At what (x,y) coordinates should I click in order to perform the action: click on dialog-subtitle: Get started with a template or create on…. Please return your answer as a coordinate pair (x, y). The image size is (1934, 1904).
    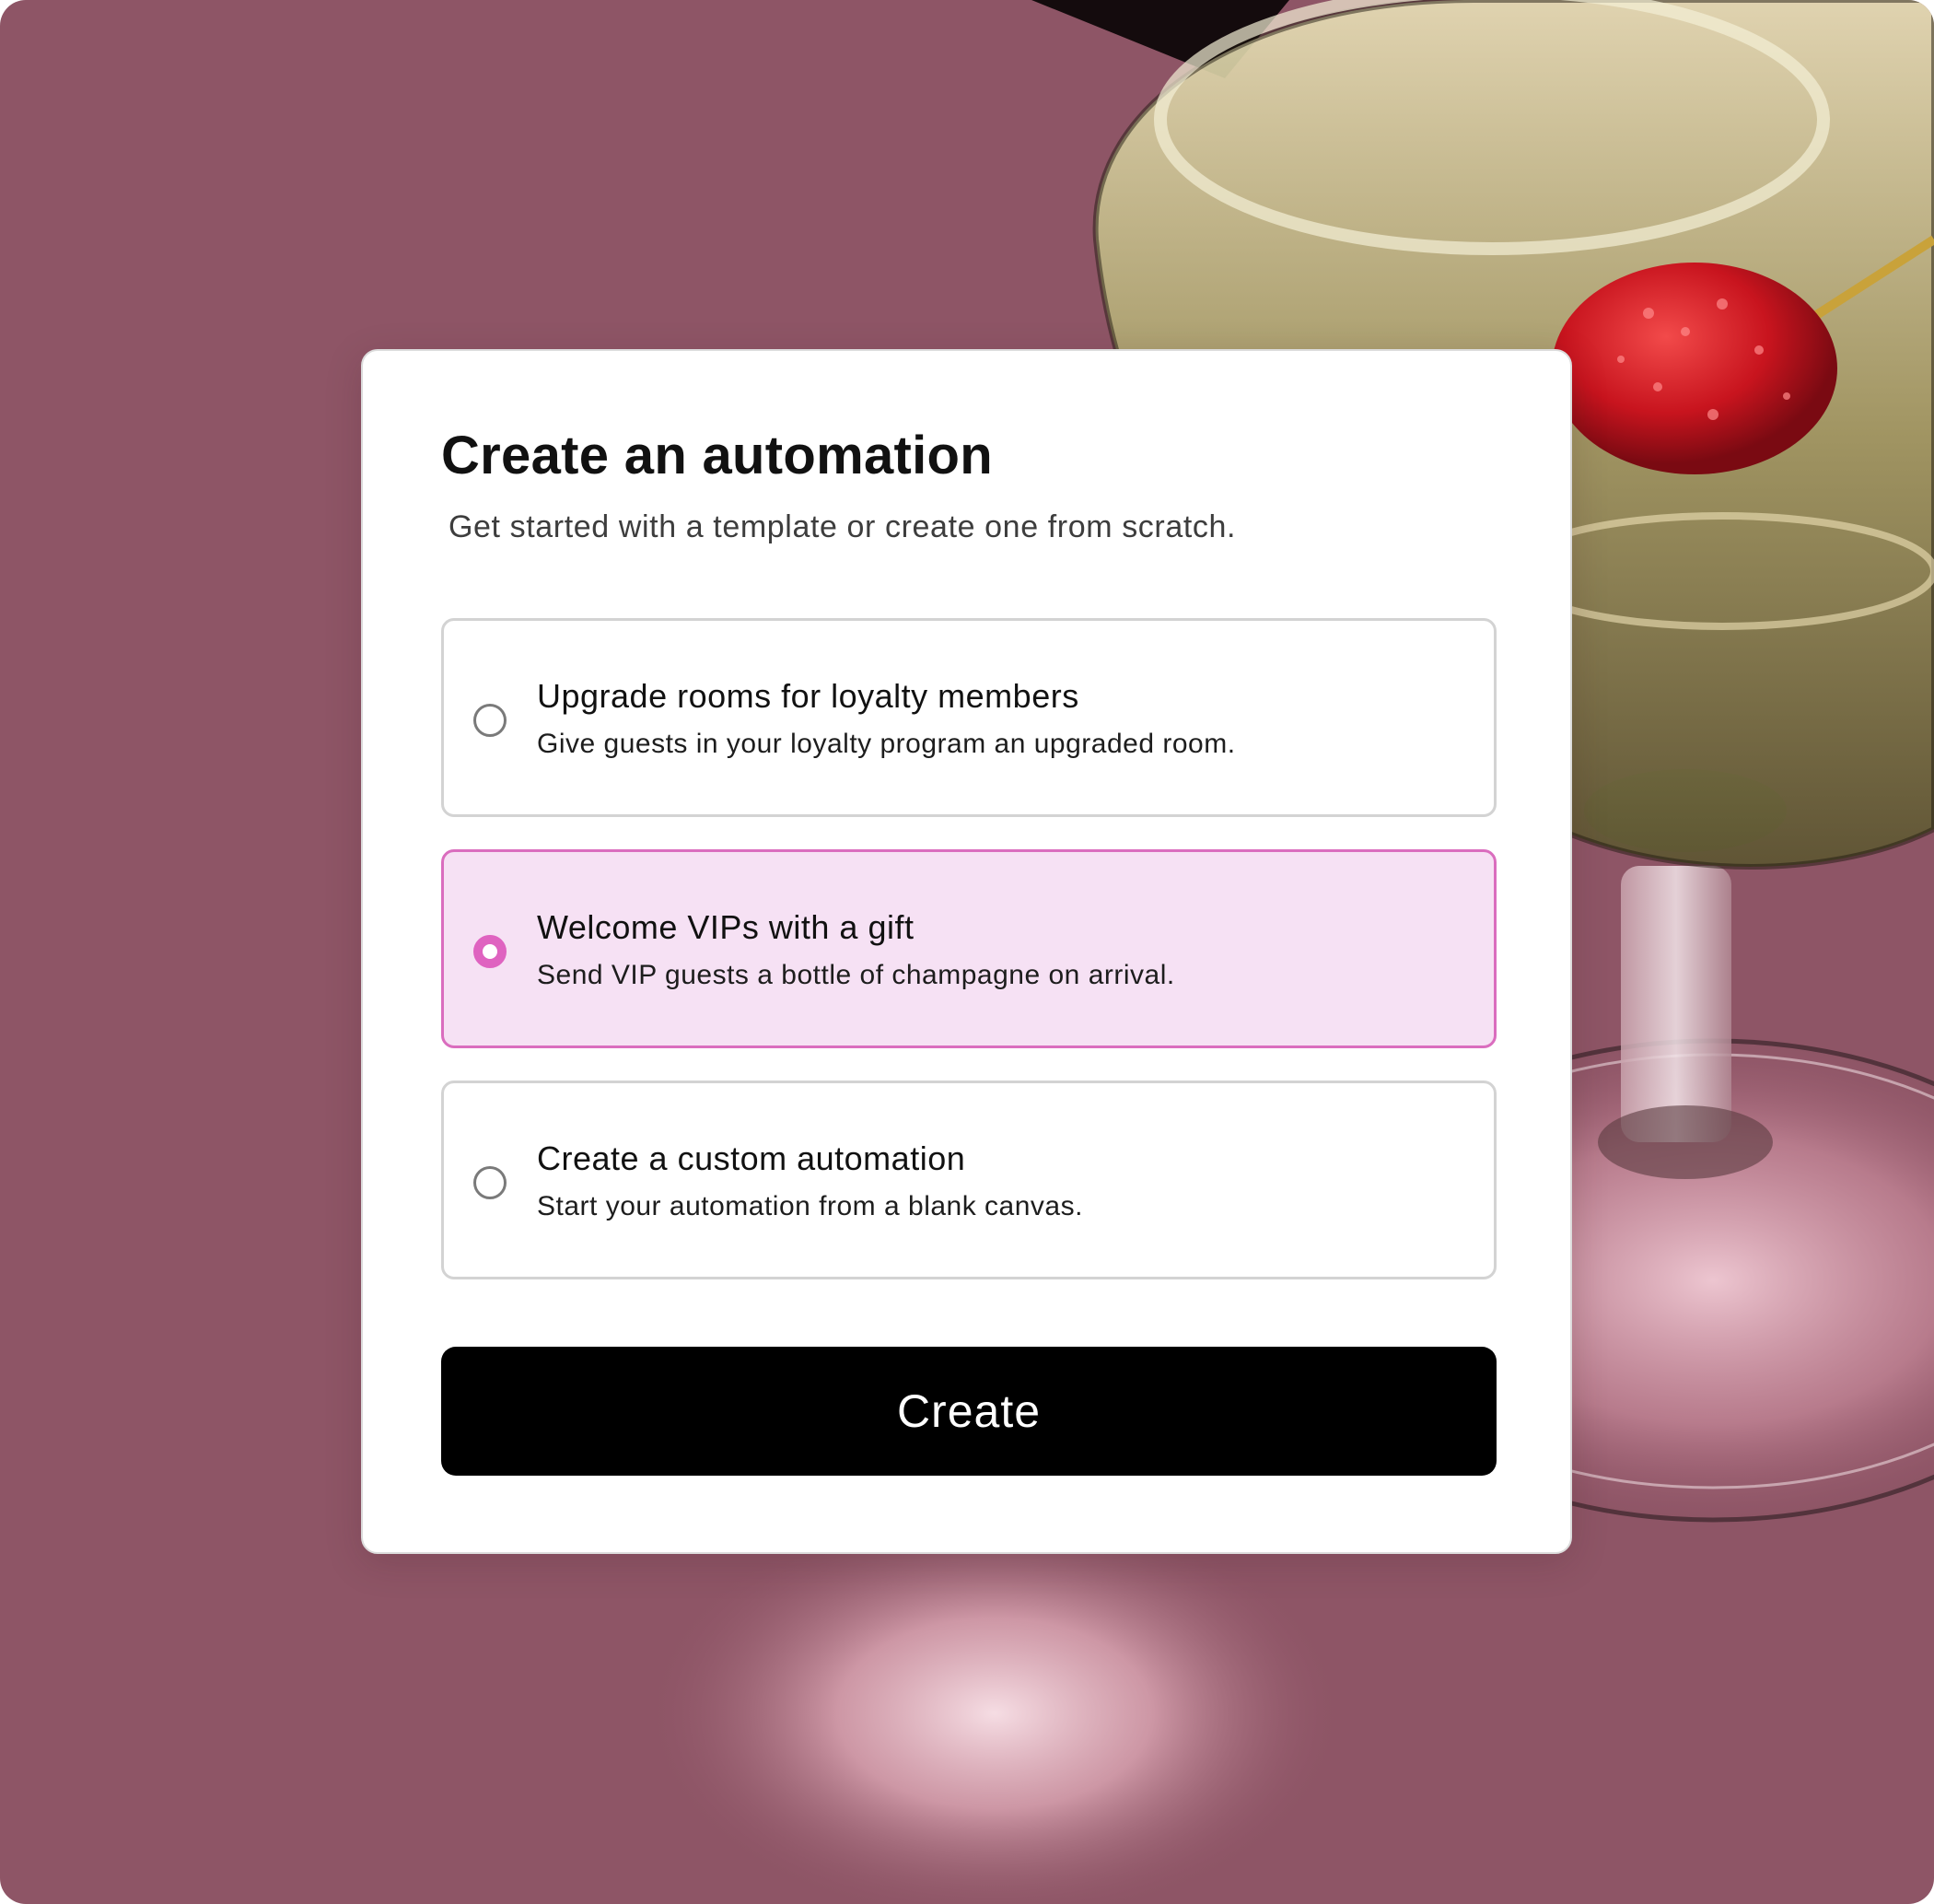
    Looking at the image, I should click on (843, 526).